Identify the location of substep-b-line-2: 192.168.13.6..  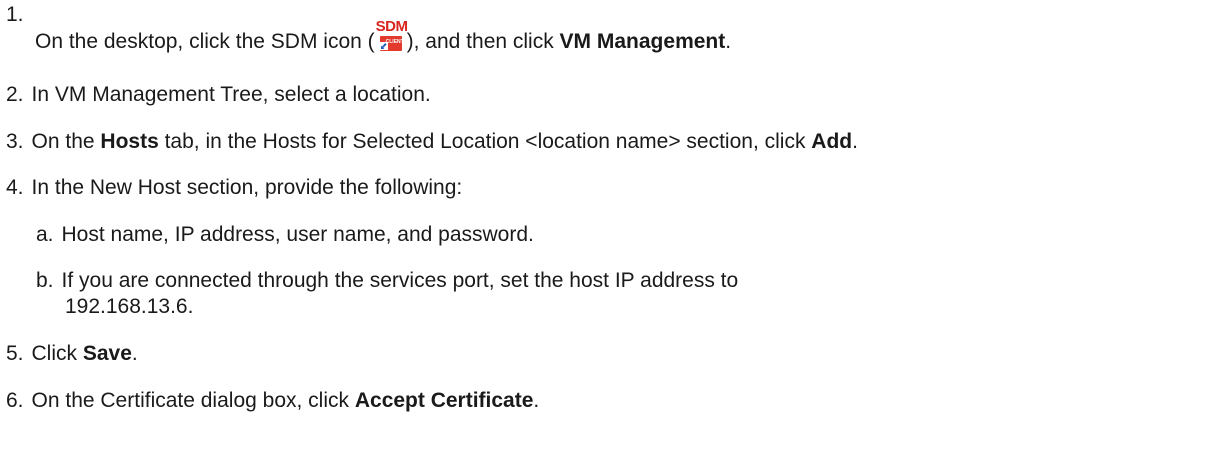
(129, 307).